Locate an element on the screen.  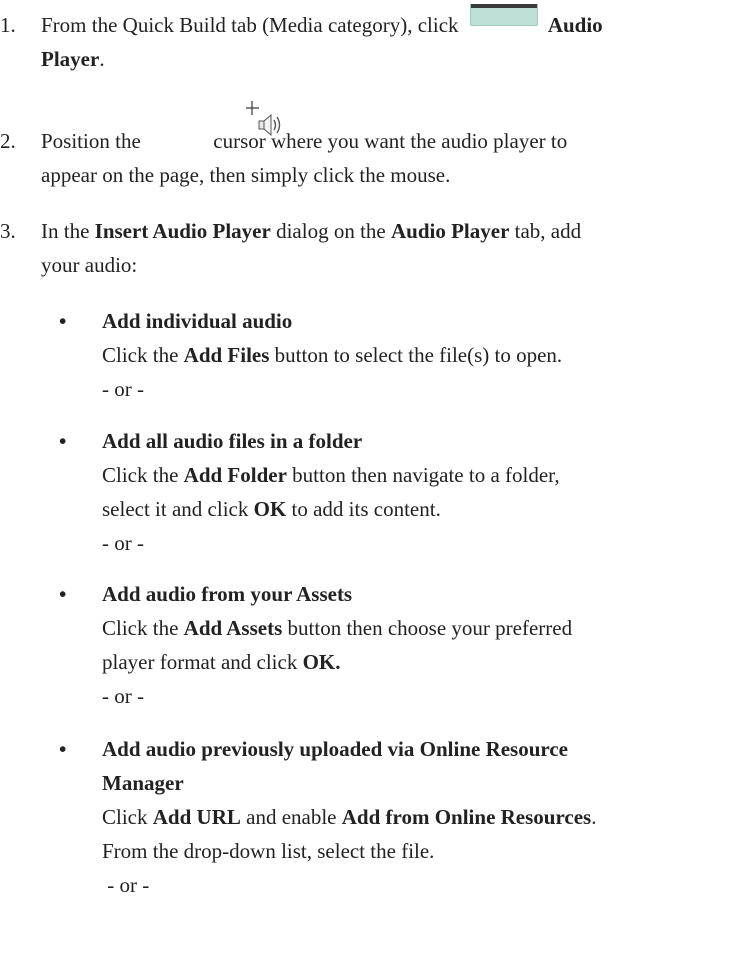
audio-player-icon is located at coordinates (503, 15).